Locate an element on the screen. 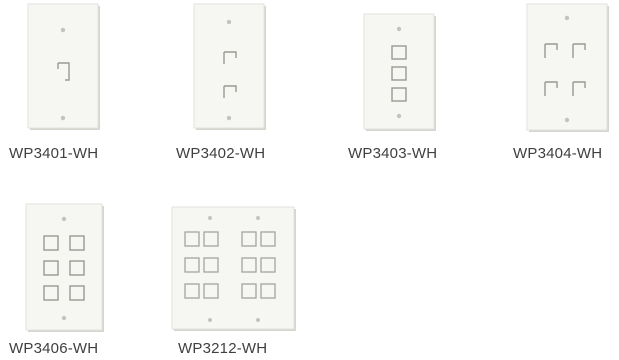 Image resolution: width=619 pixels, height=360 pixels. wall-plate-12-port-image is located at coordinates (233, 268).